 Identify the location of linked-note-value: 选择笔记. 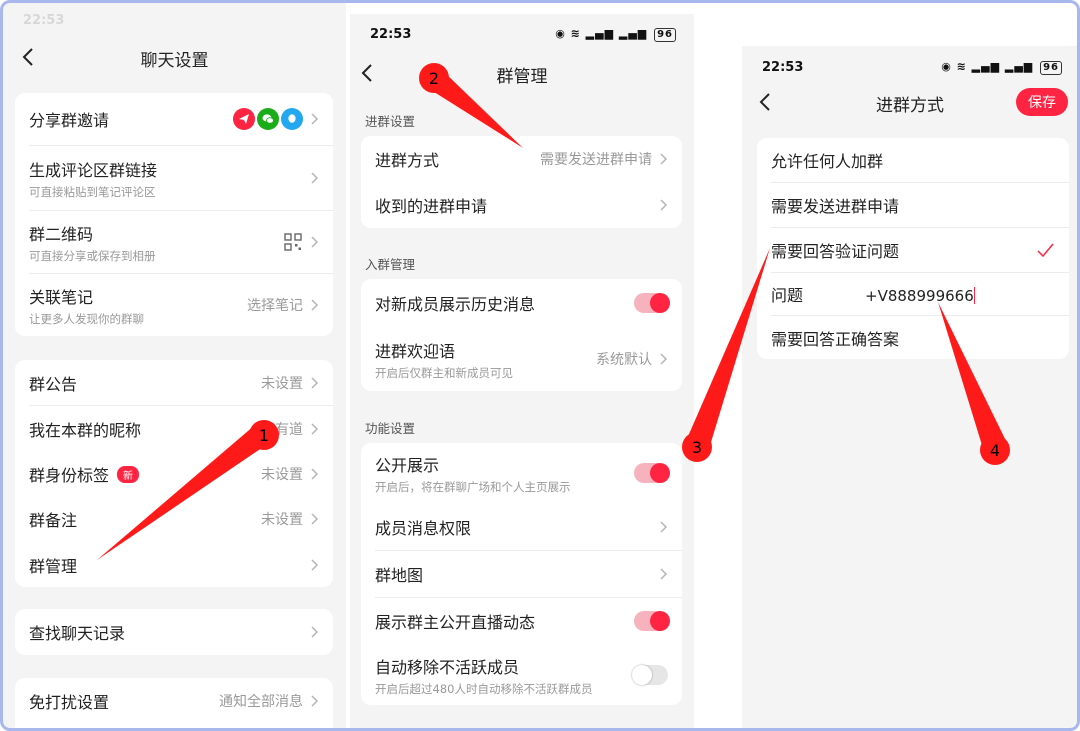
(275, 306).